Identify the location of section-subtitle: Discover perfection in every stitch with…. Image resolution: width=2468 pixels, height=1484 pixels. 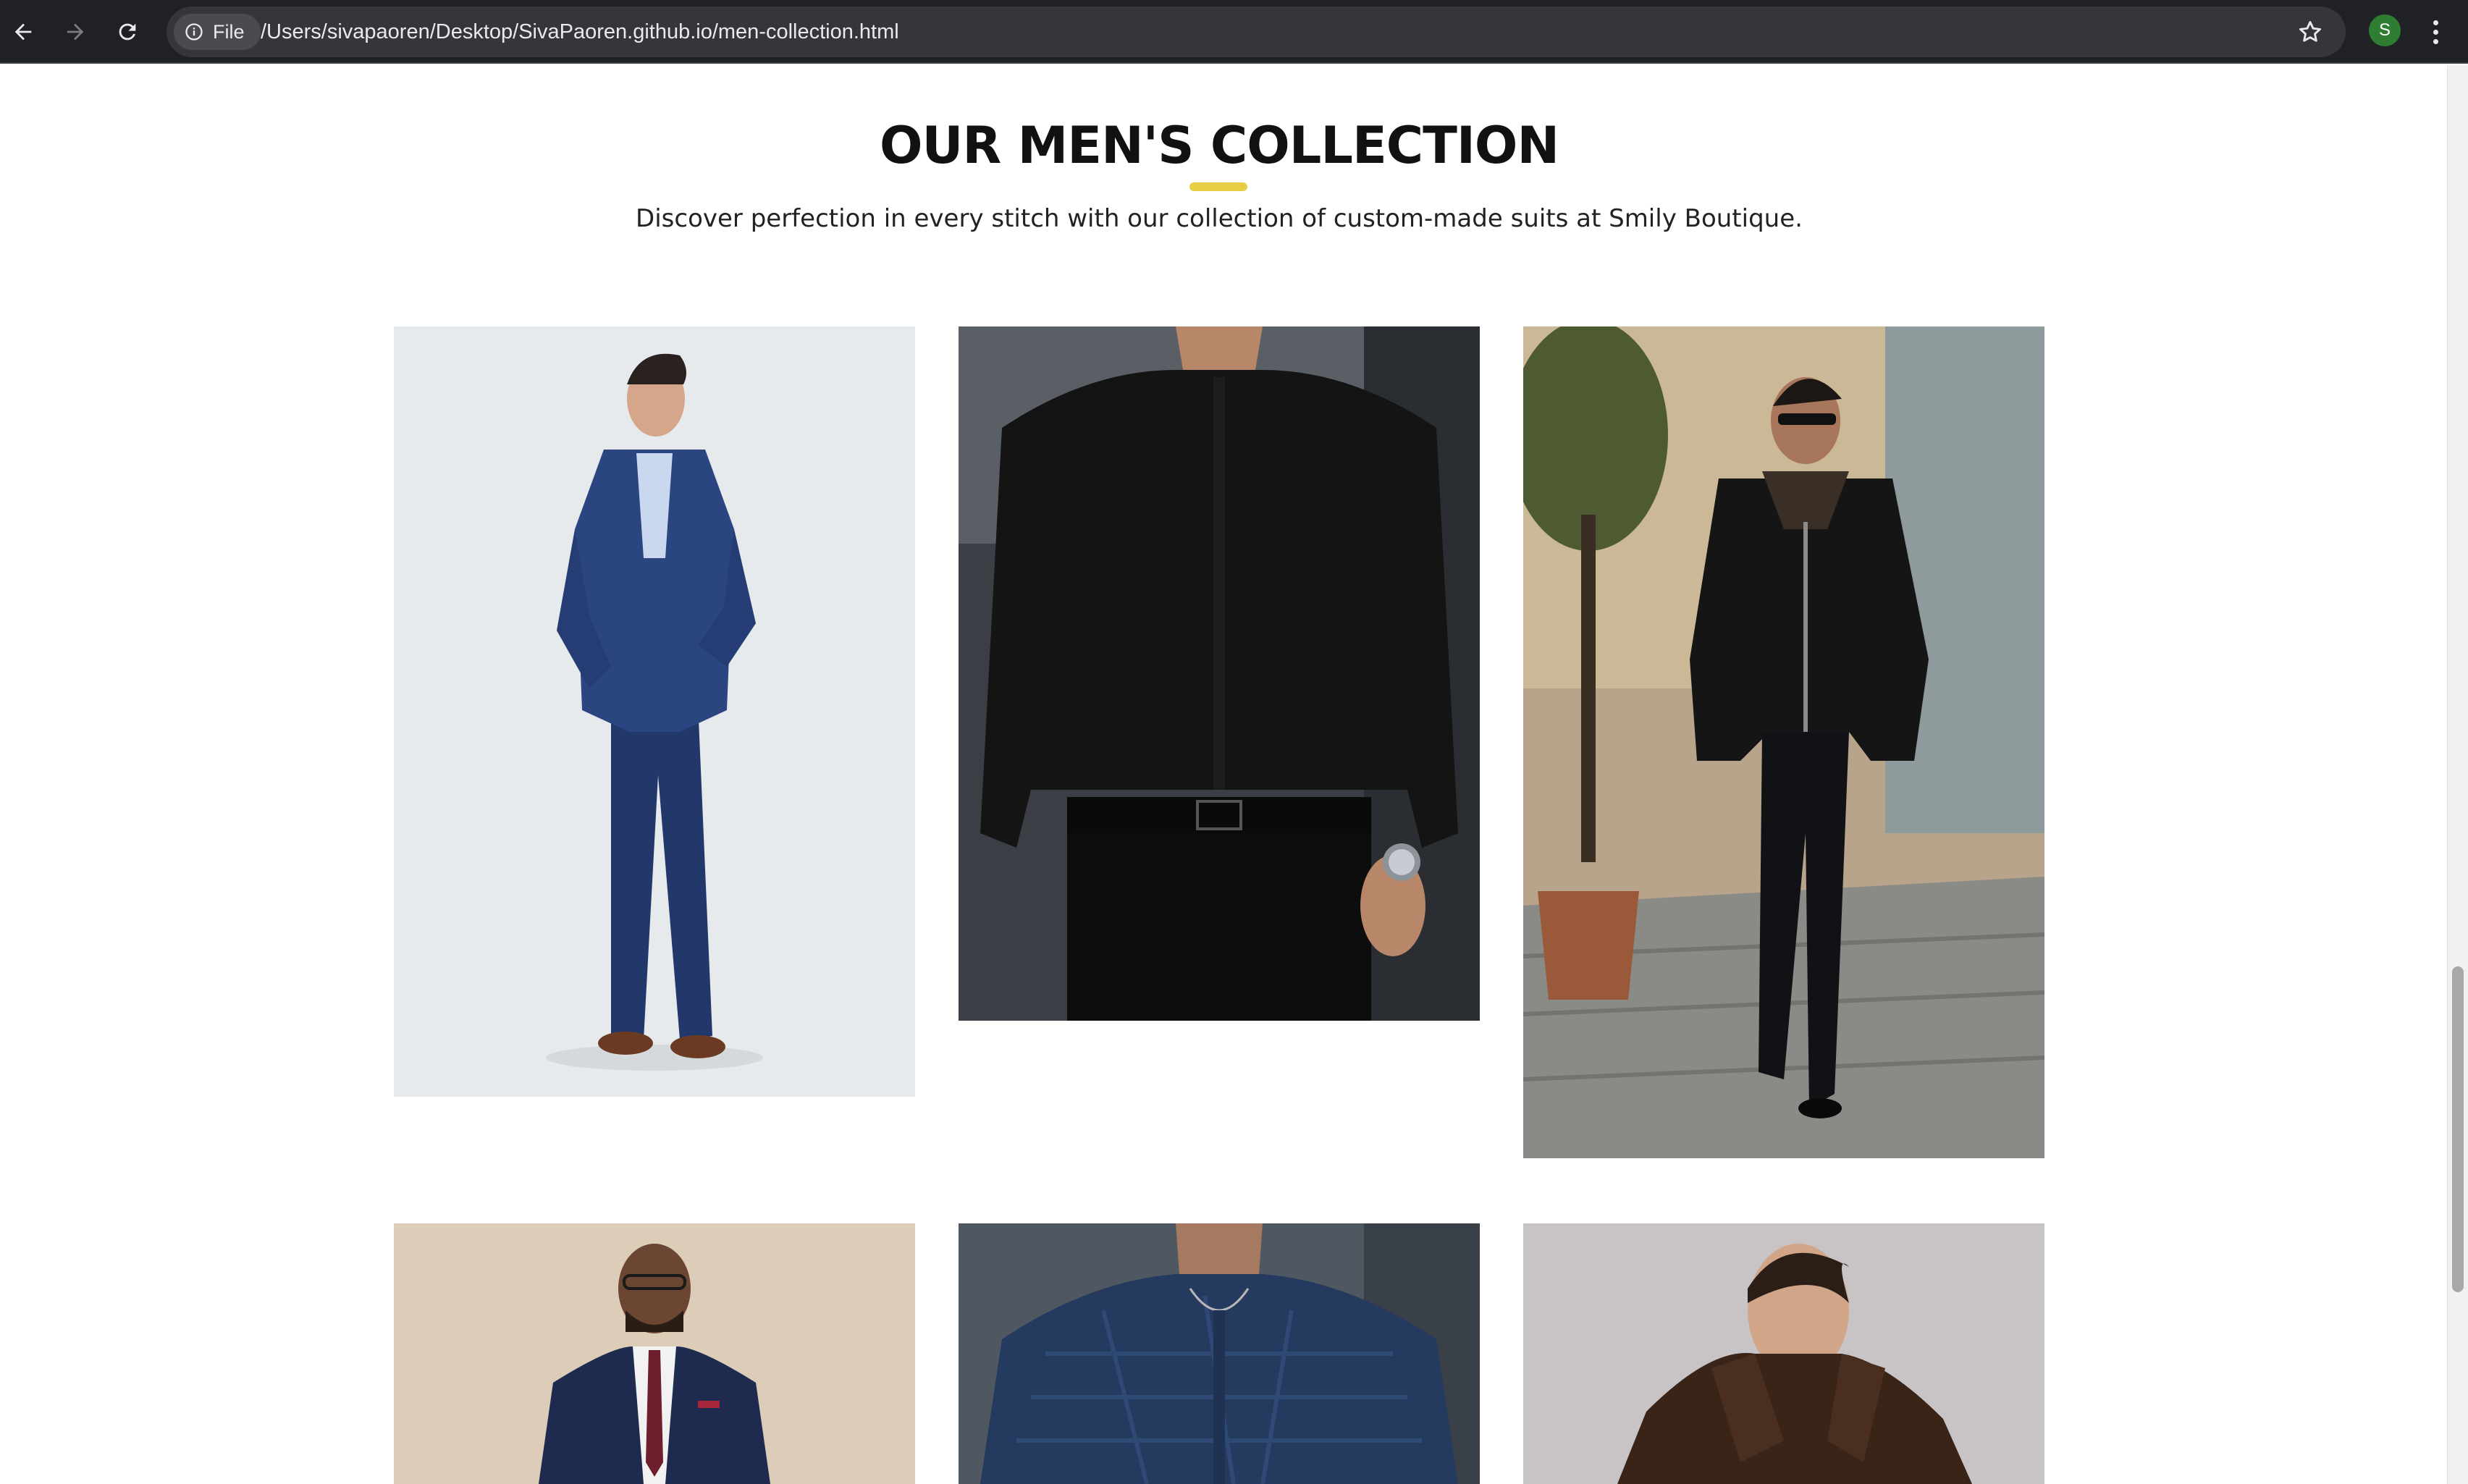
(1219, 218).